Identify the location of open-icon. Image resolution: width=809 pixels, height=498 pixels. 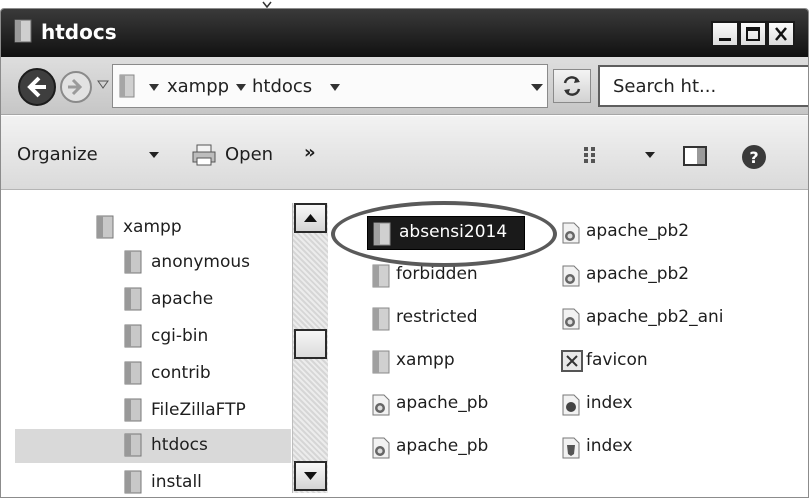
(204, 155).